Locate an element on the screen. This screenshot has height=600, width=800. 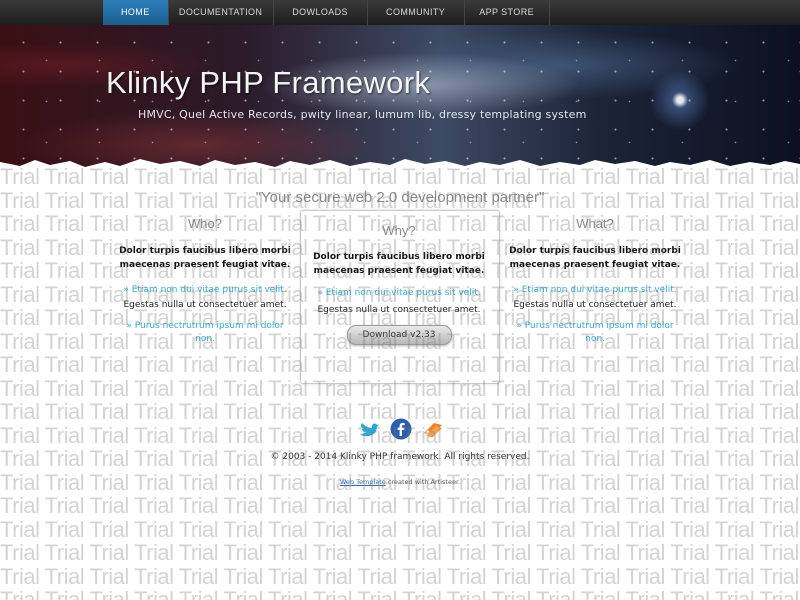
column-heading: Who? is located at coordinates (205, 223).